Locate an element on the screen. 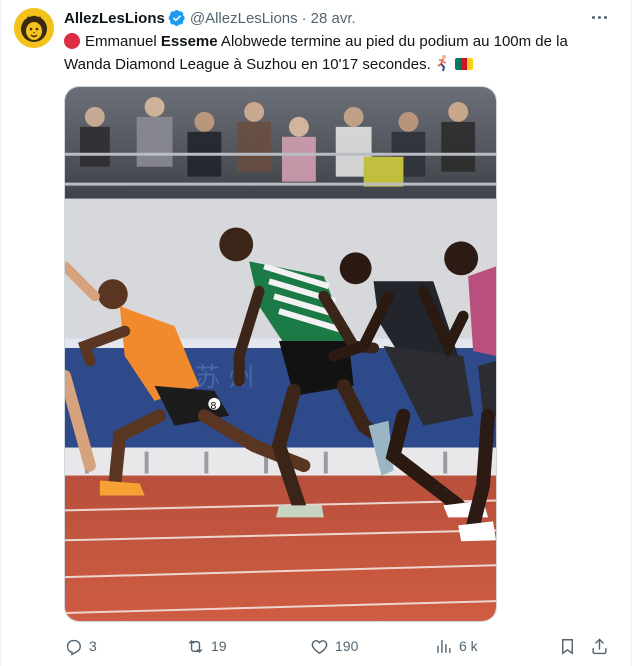 The width and height of the screenshot is (635, 666). views-chart-icon is located at coordinates (444, 646).